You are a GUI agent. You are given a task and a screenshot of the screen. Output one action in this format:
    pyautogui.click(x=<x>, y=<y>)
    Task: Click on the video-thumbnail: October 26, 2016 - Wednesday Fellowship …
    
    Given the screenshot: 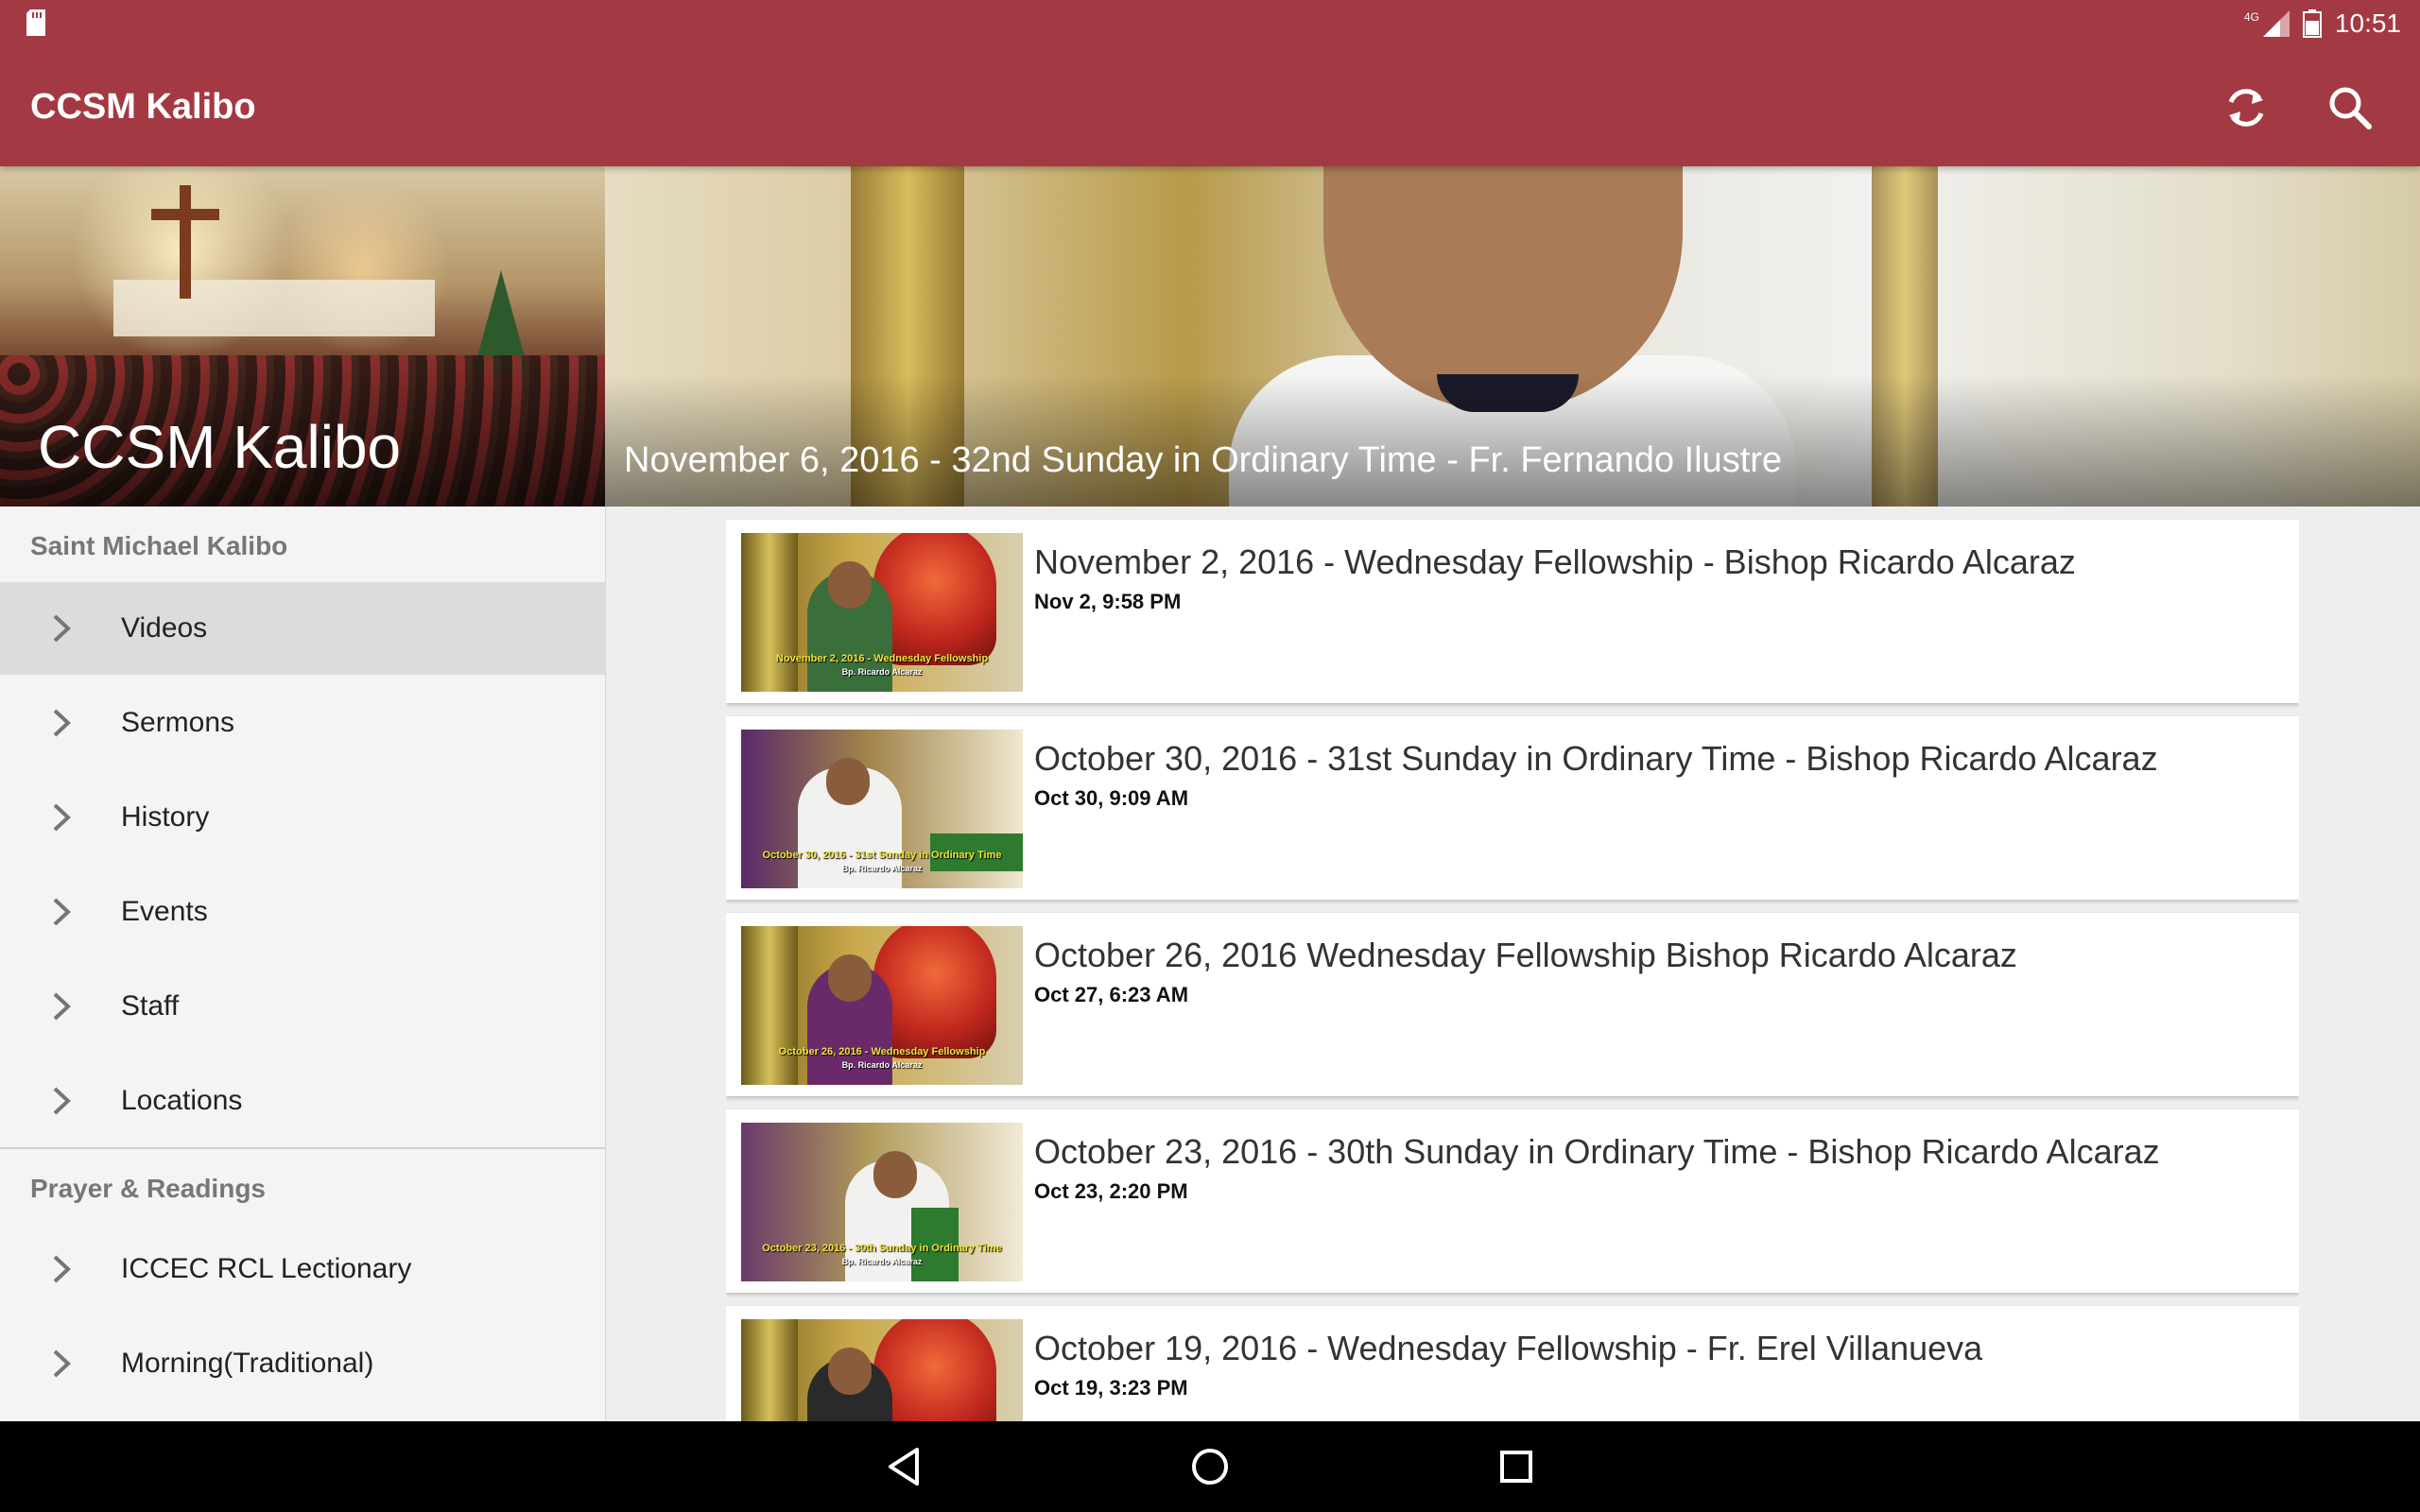 What is the action you would take?
    pyautogui.click(x=882, y=1005)
    